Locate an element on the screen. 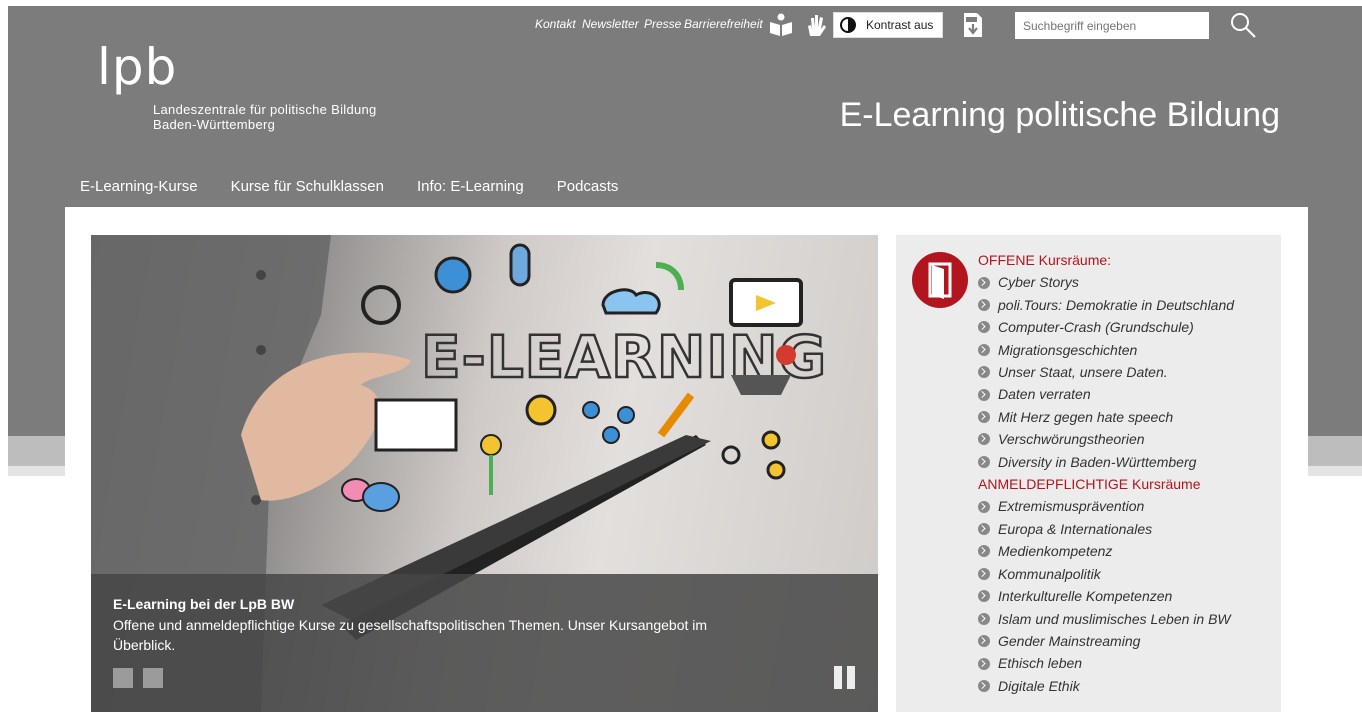 The width and height of the screenshot is (1362, 715). logo-mark: lpb is located at coordinates (137, 67).